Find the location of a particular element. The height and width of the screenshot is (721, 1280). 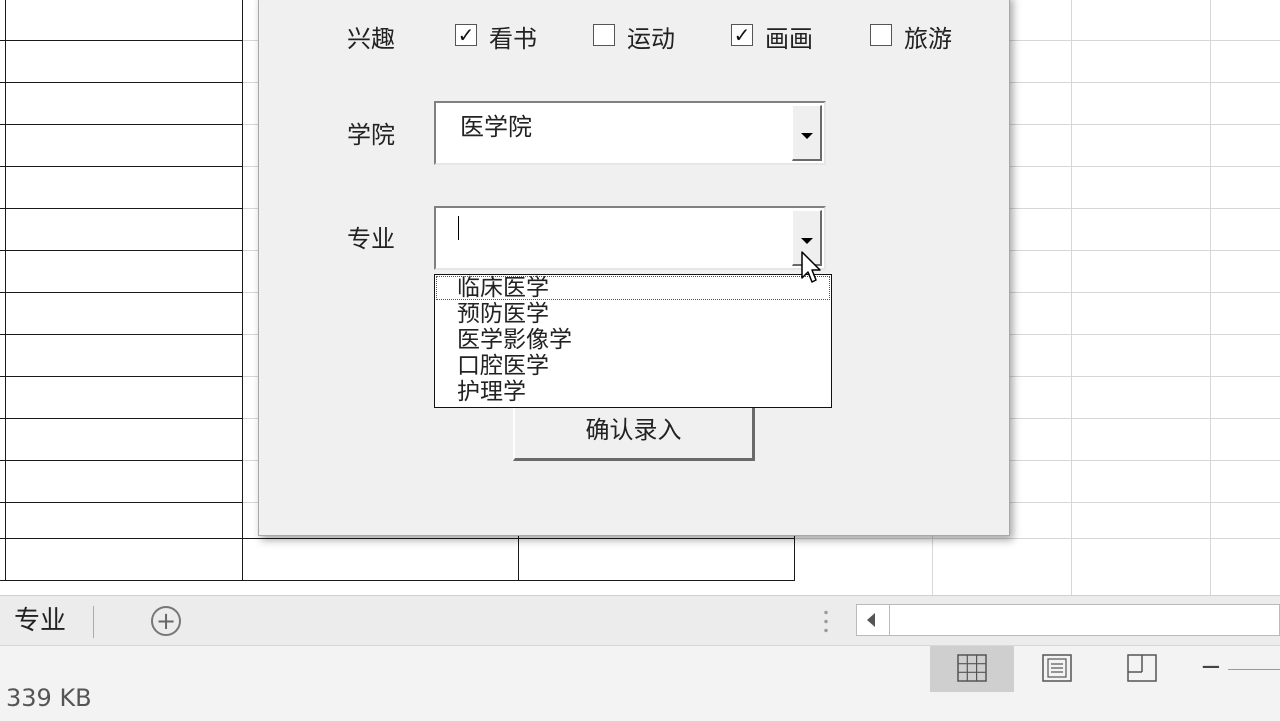

page-layout-icon is located at coordinates (1057, 668).